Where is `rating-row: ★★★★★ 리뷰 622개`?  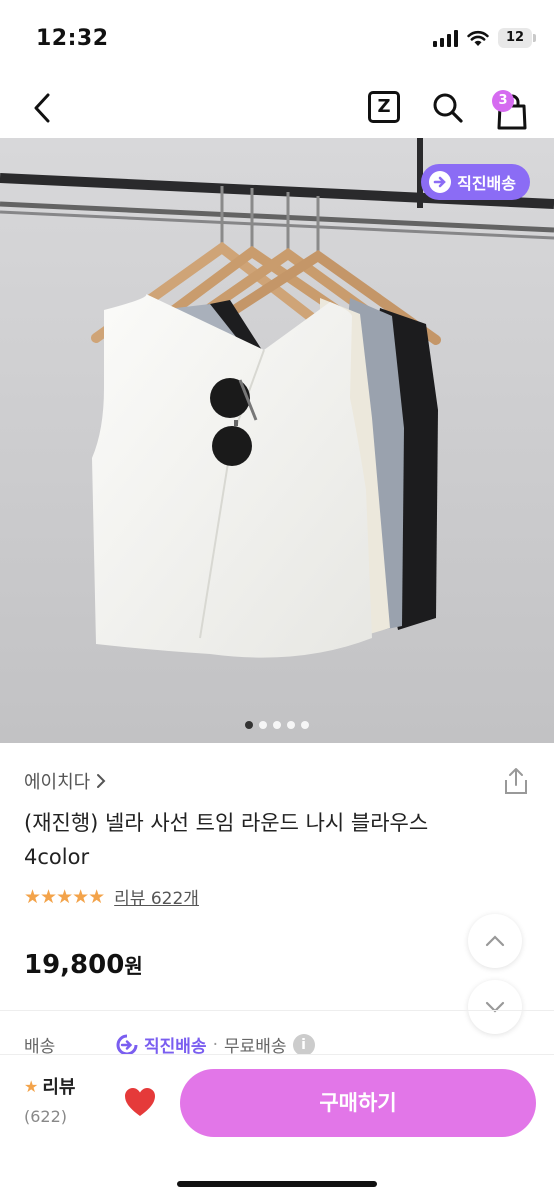 rating-row: ★★★★★ 리뷰 622개 is located at coordinates (111, 897).